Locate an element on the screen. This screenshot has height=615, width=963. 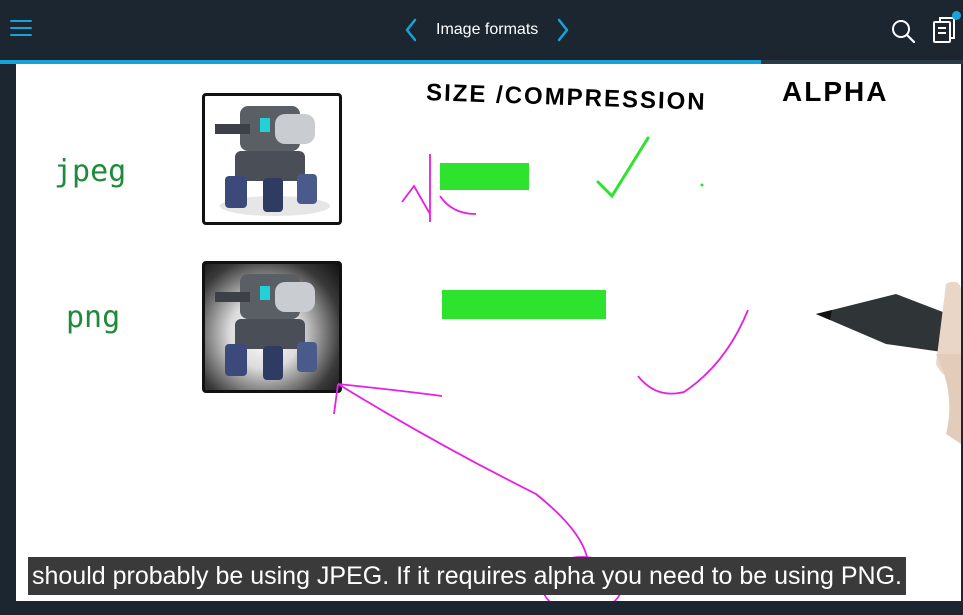
lesson-nav: Image formats is located at coordinates (487, 30).